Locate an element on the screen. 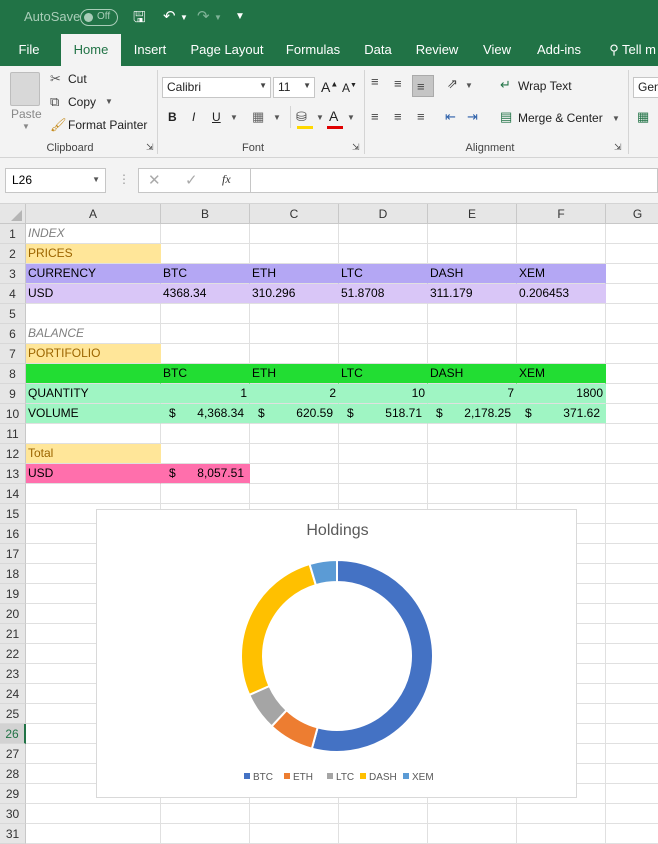 This screenshot has height=844, width=658. cell-g14 is located at coordinates (632, 494).